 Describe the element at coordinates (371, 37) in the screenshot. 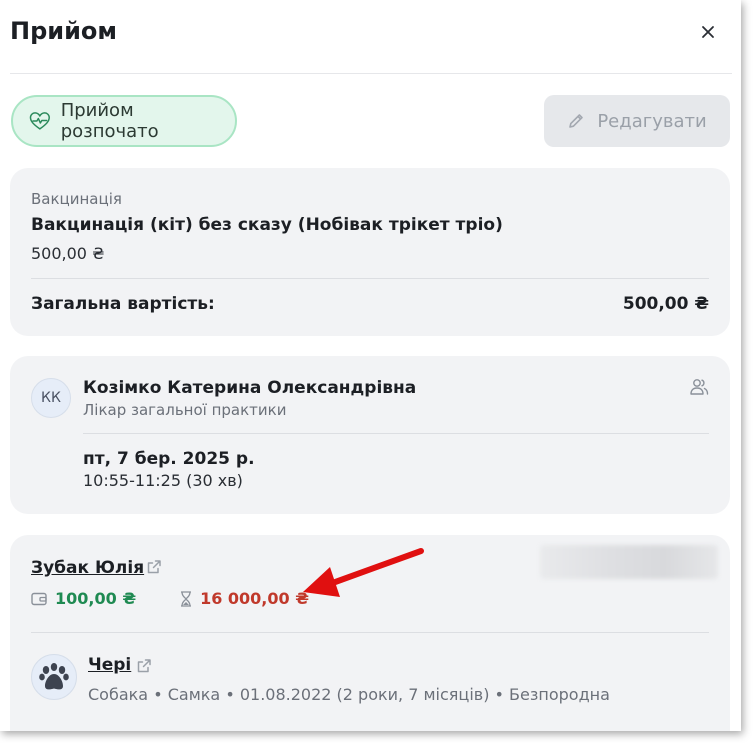

I see `dialog-header: Прийом` at that location.